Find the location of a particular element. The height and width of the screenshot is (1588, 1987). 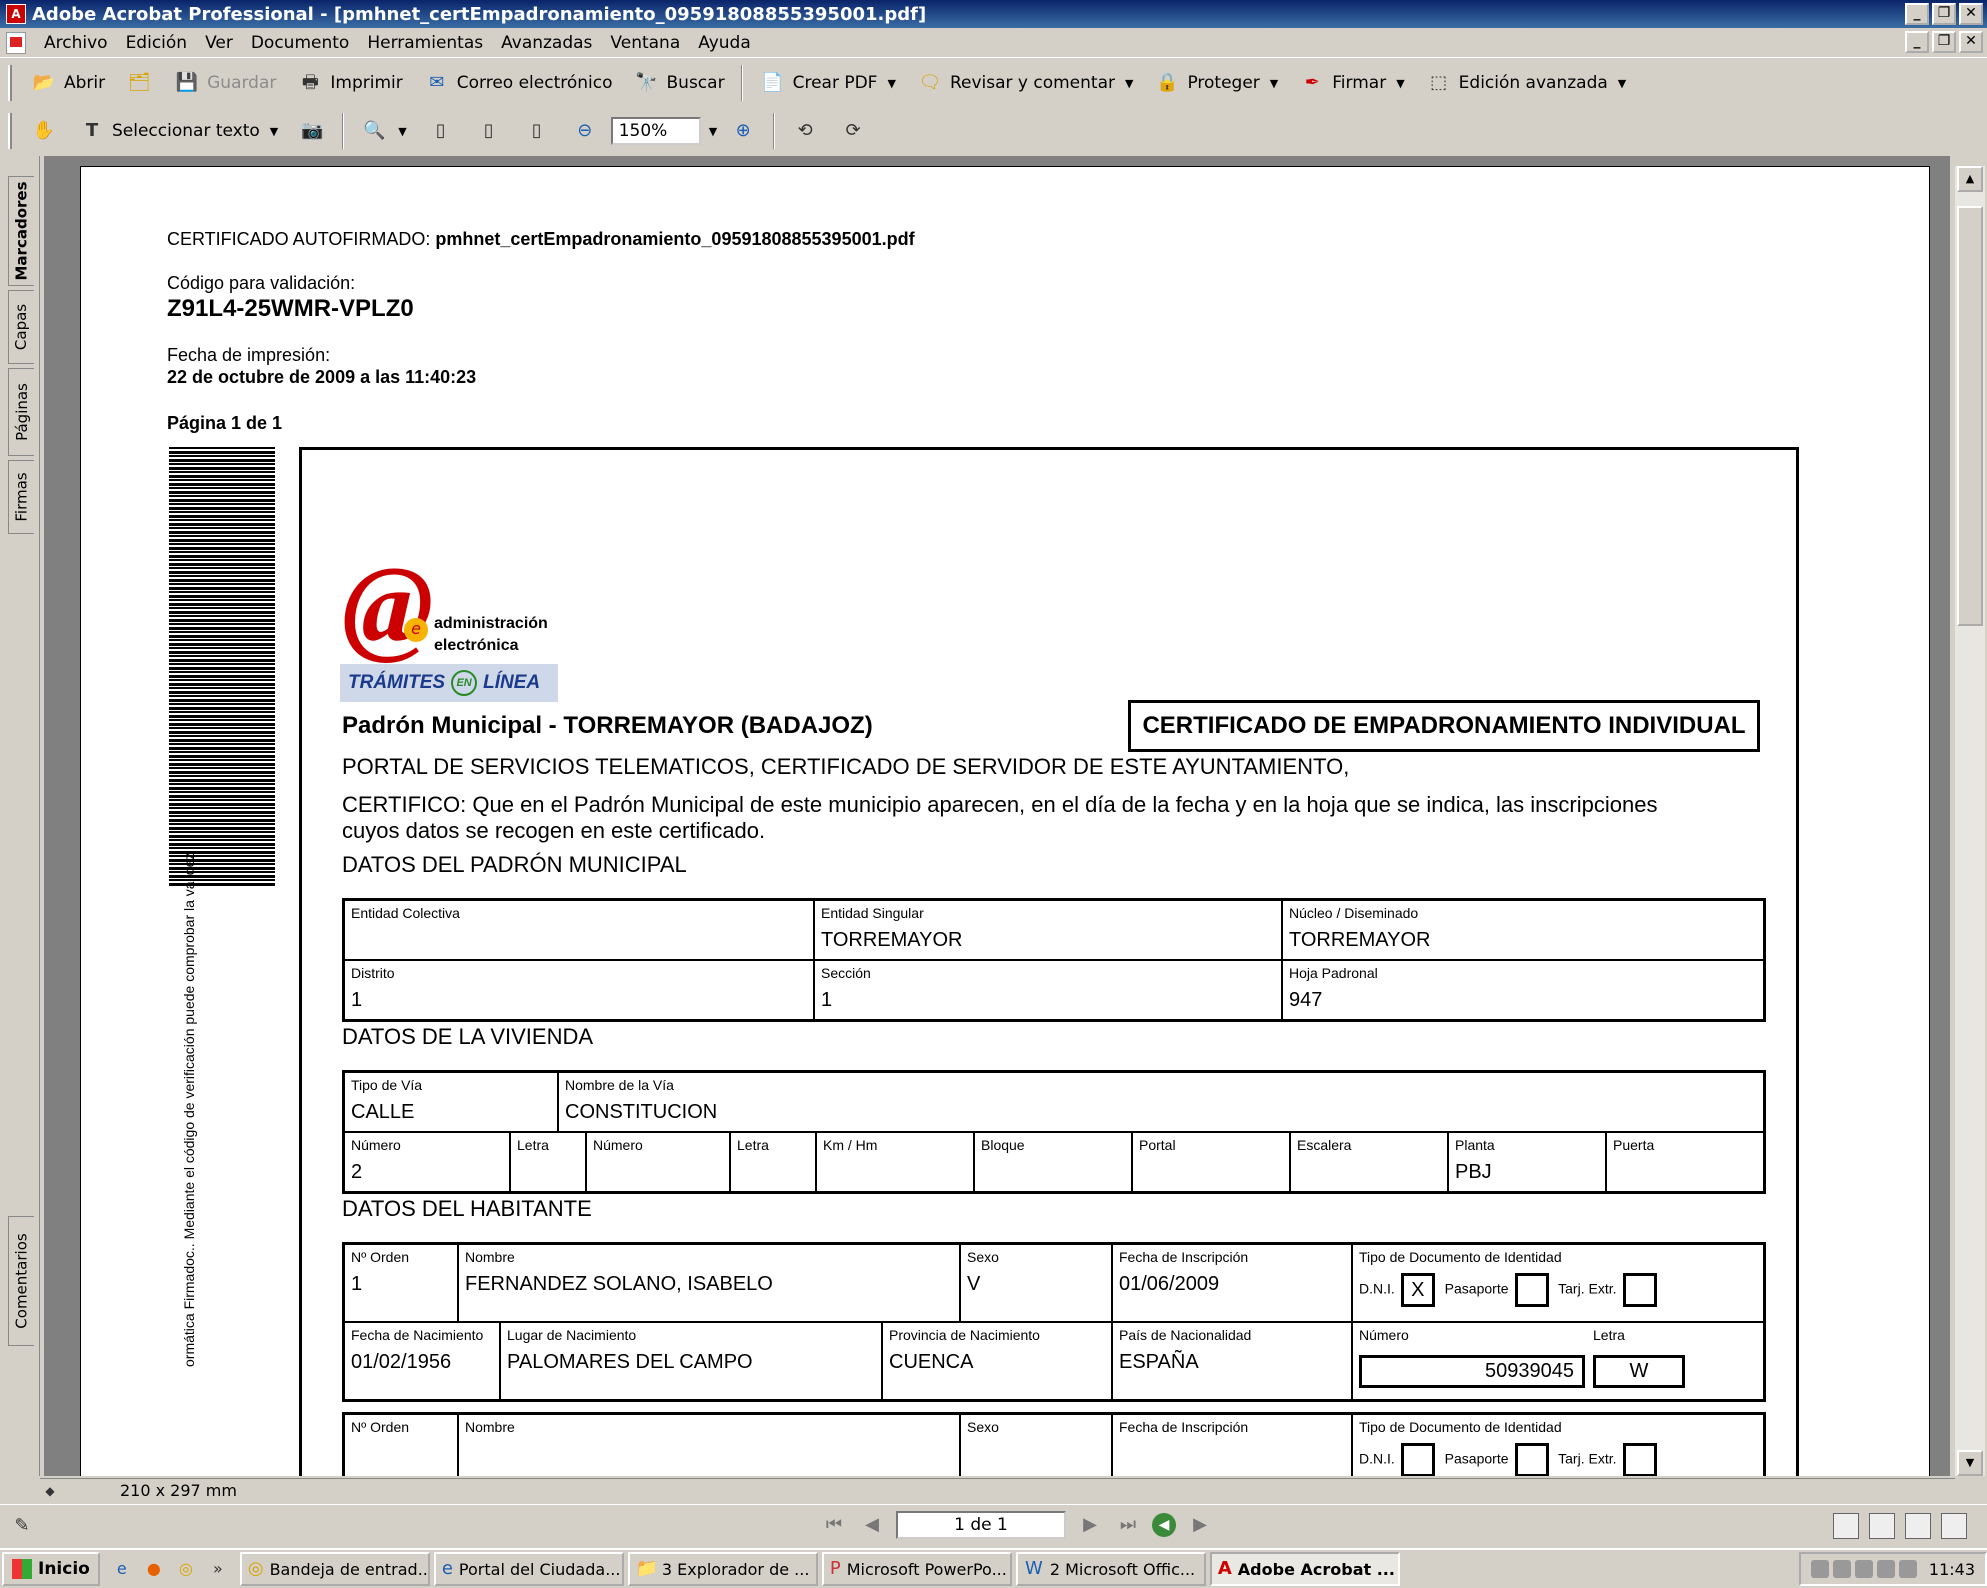

review-comment-button: 🗨 Revisar y comentar ▼ is located at coordinates (1025, 83).